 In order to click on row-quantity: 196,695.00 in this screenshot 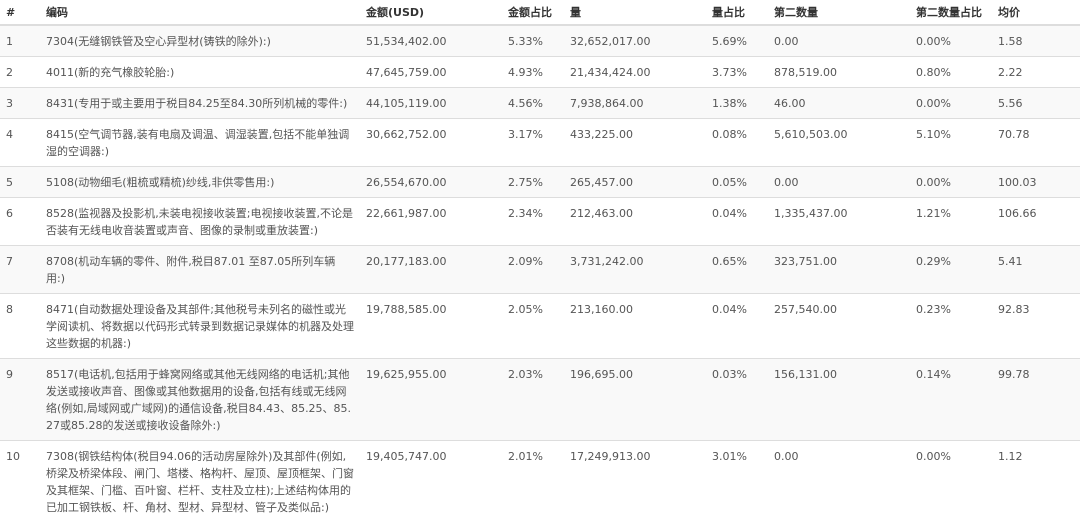, I will do `click(635, 399)`.